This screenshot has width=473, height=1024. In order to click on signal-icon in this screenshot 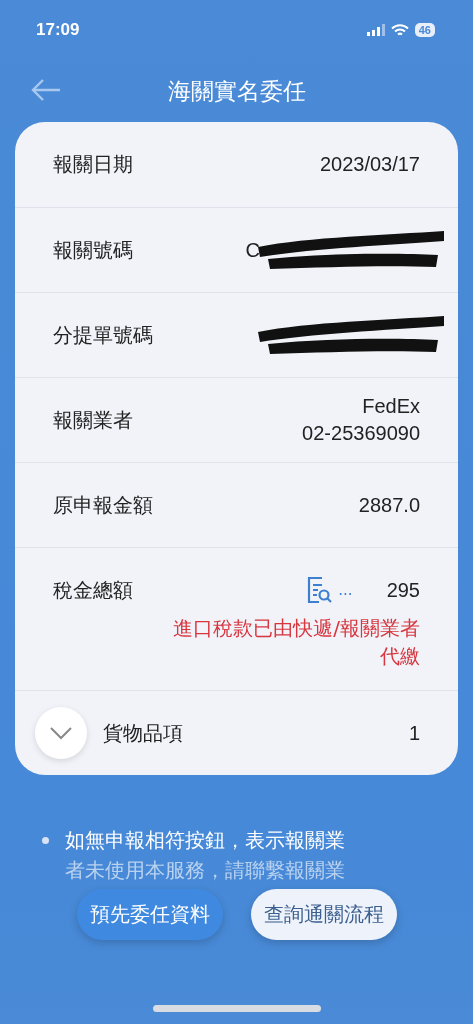, I will do `click(375, 30)`.